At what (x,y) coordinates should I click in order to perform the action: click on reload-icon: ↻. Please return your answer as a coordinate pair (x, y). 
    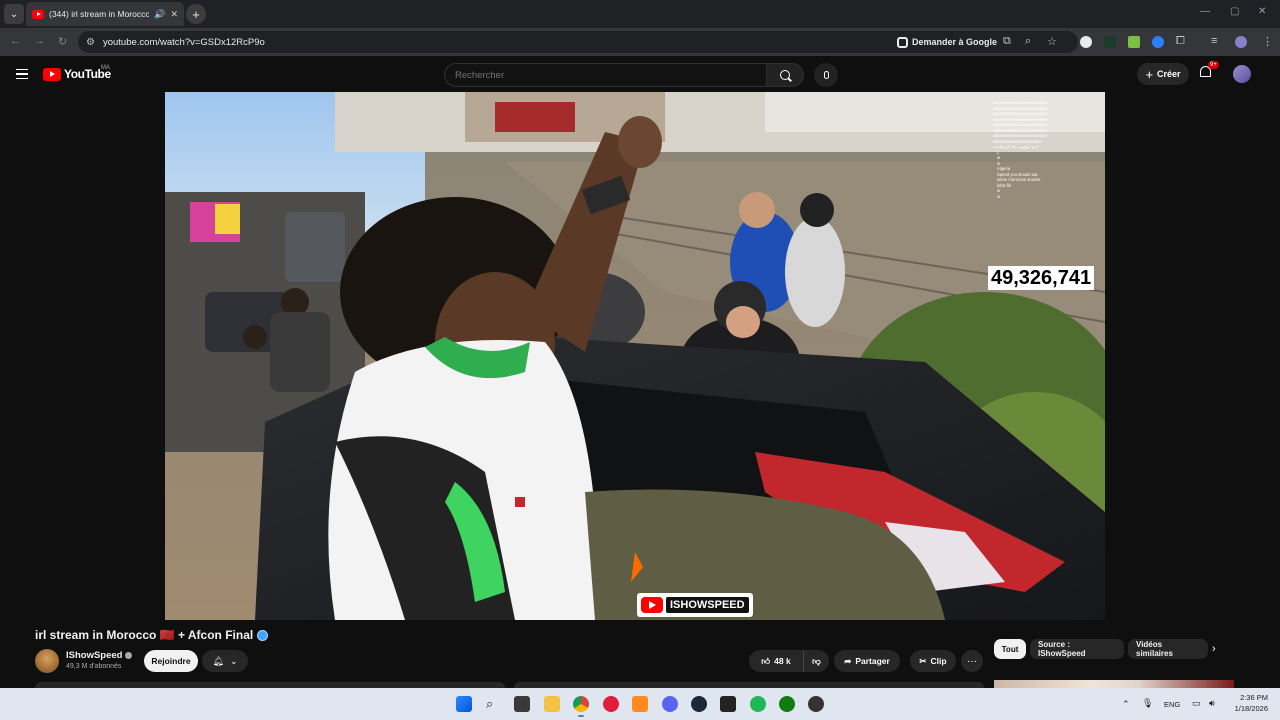
    Looking at the image, I should click on (62, 41).